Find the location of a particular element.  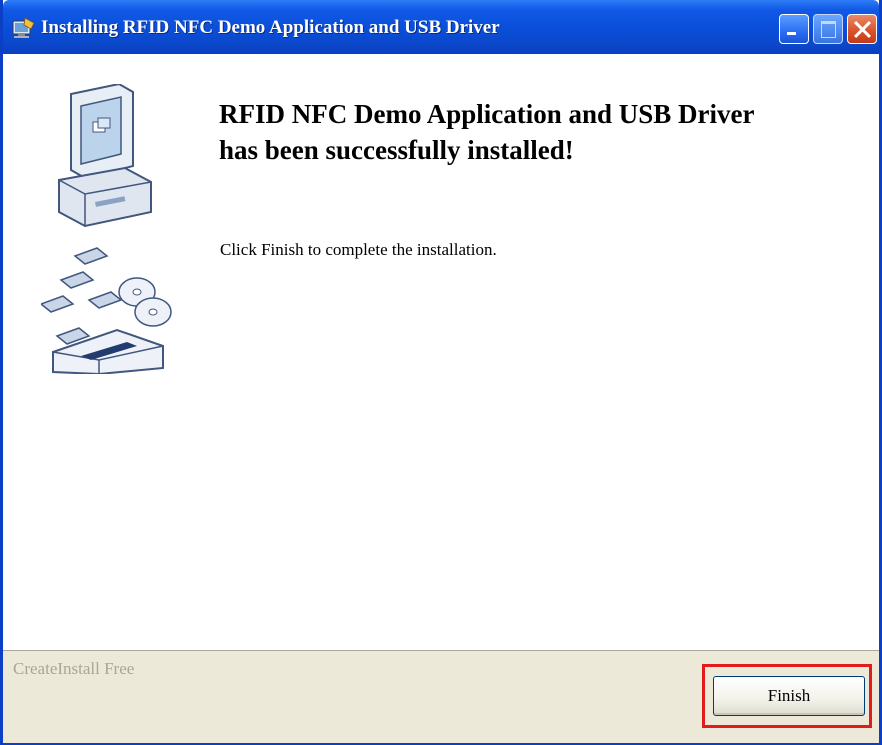

footer-bar: CreateInstall Free Finish is located at coordinates (441, 696).